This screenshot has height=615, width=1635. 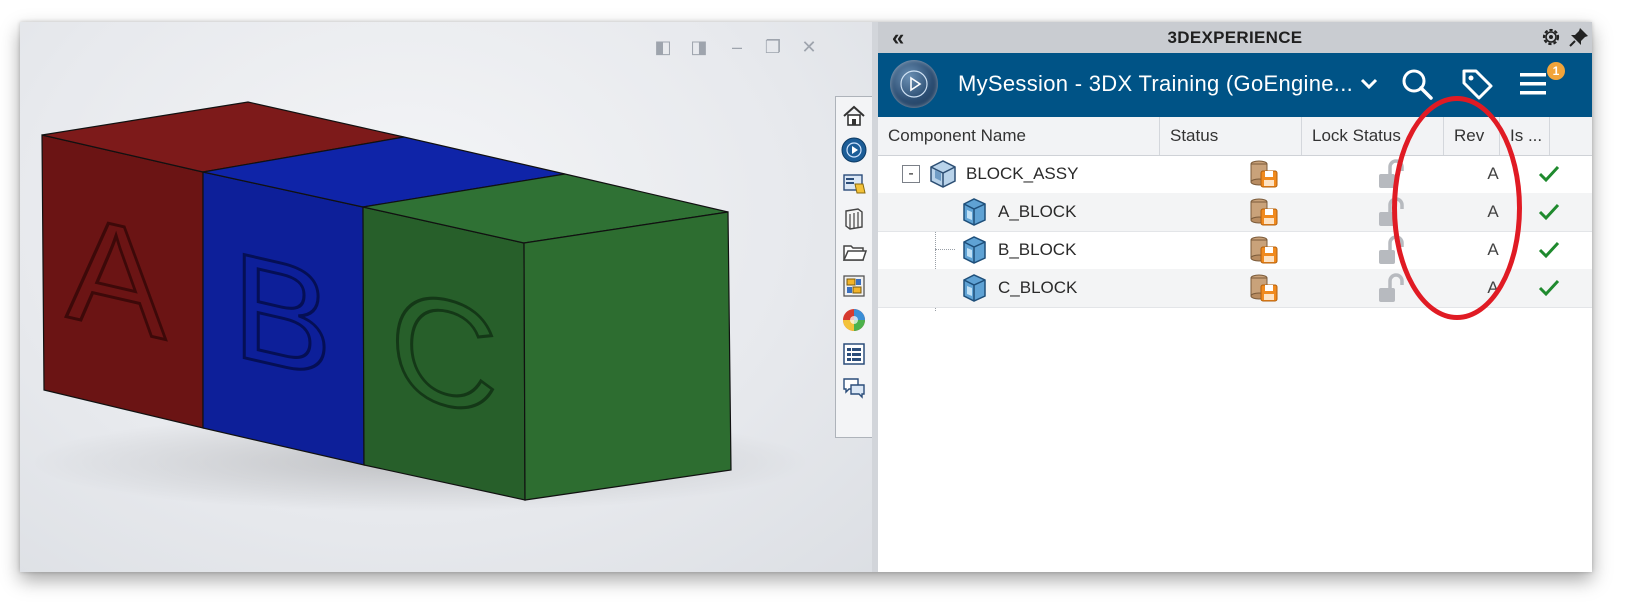 I want to click on home-icon, so click(x=854, y=116).